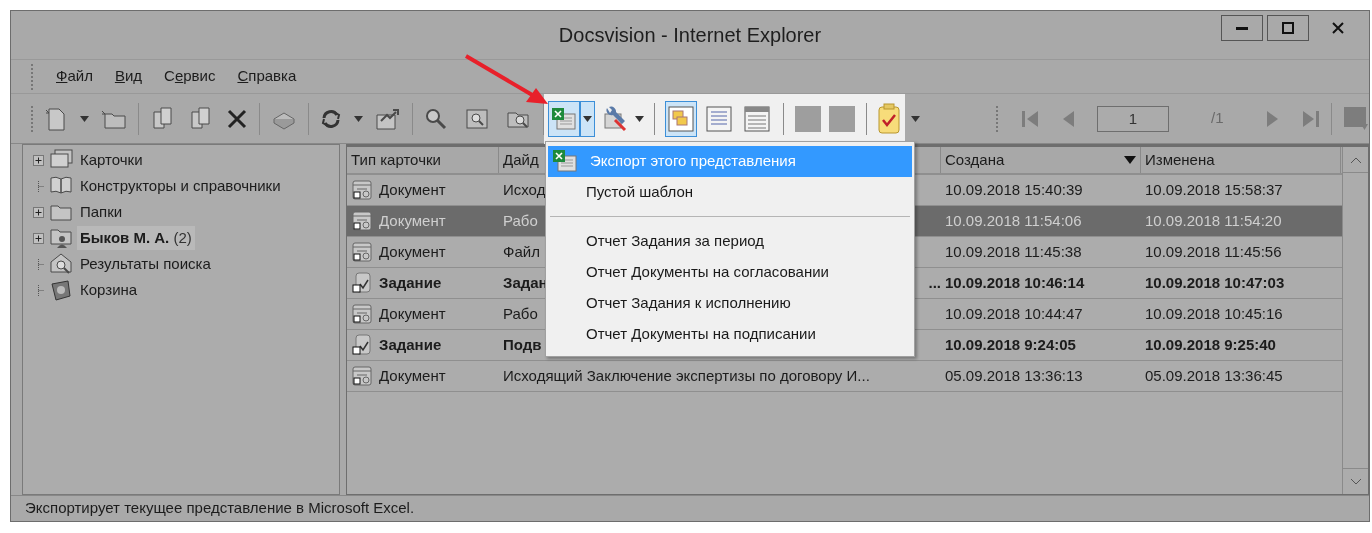 Image resolution: width=1372 pixels, height=533 pixels. Describe the element at coordinates (524, 189) in the screenshot. I see `table-cell-text: Исход` at that location.